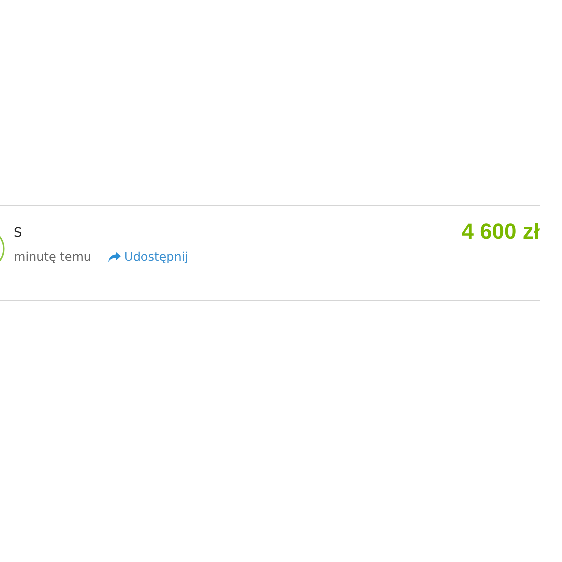 Image resolution: width=562 pixels, height=562 pixels. I want to click on donation-amount: 4 600 zł, so click(501, 232).